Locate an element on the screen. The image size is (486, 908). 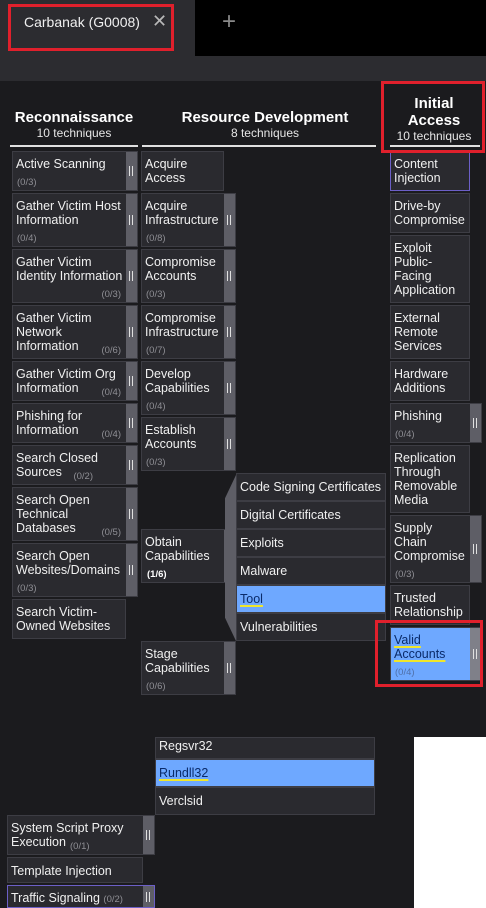
subtechnique-verclsid: Verclsid is located at coordinates (265, 801).